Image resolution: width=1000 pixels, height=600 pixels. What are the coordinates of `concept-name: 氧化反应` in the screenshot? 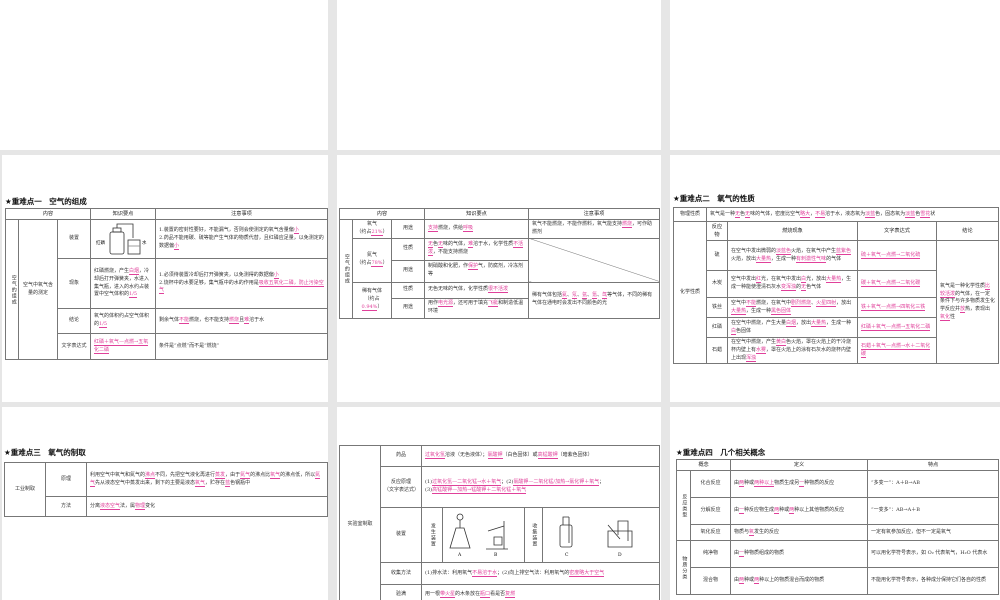 It's located at (710, 533).